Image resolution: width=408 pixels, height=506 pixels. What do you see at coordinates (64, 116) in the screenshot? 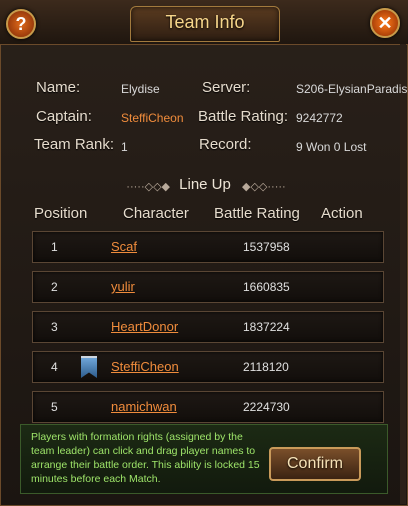
I see `captain-label: Captain:` at bounding box center [64, 116].